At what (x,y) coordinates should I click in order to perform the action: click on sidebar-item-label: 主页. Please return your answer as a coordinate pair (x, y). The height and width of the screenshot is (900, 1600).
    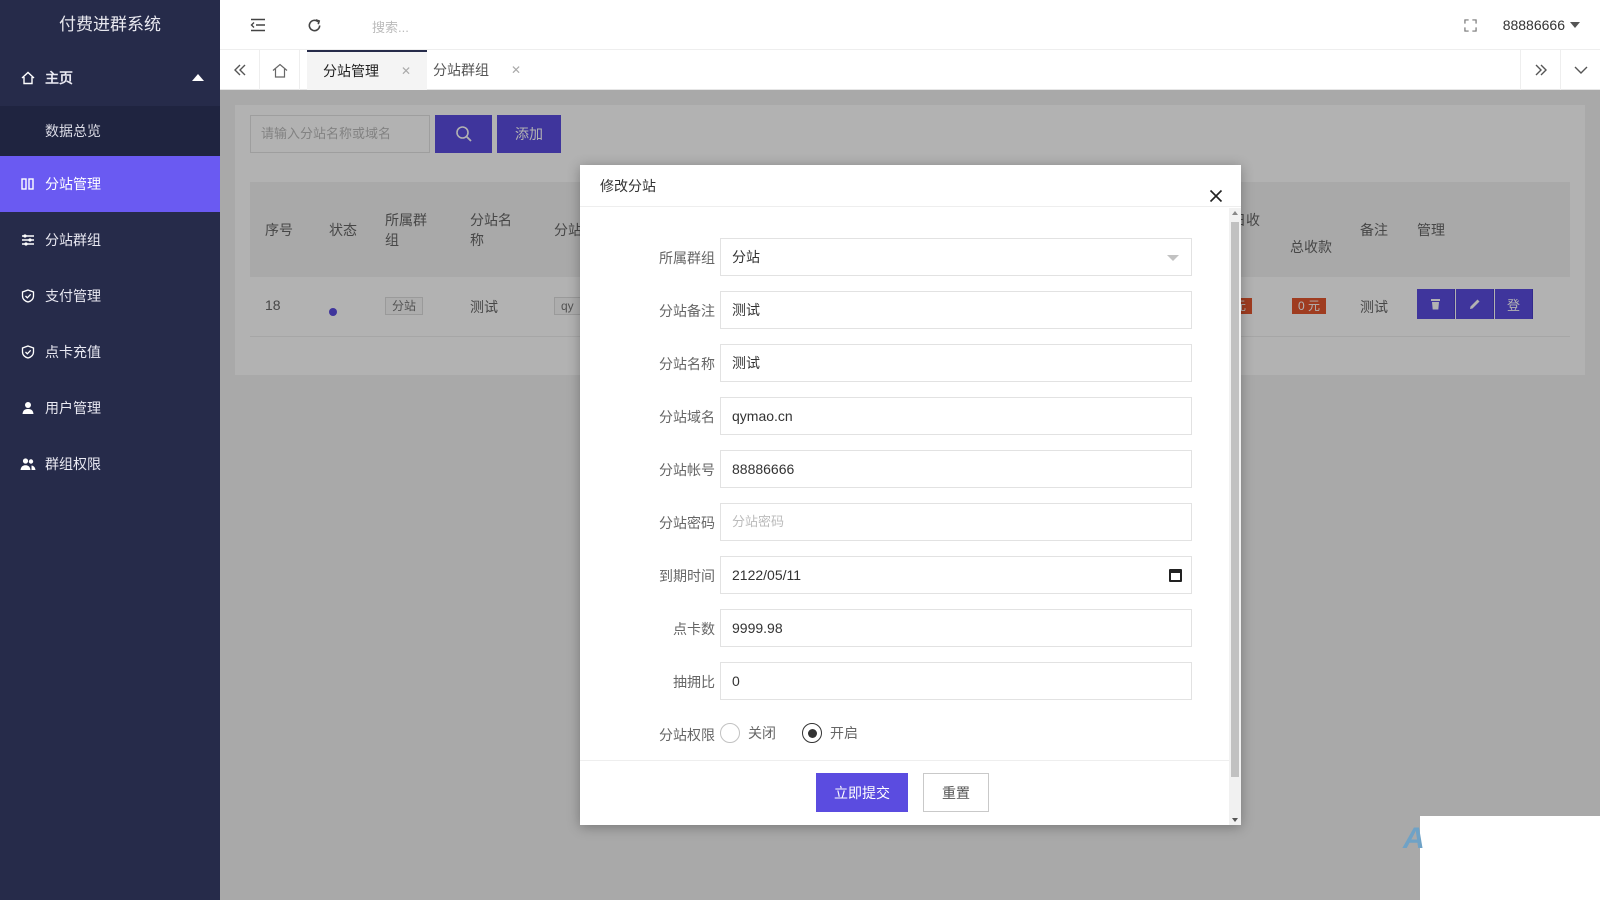
    Looking at the image, I should click on (59, 78).